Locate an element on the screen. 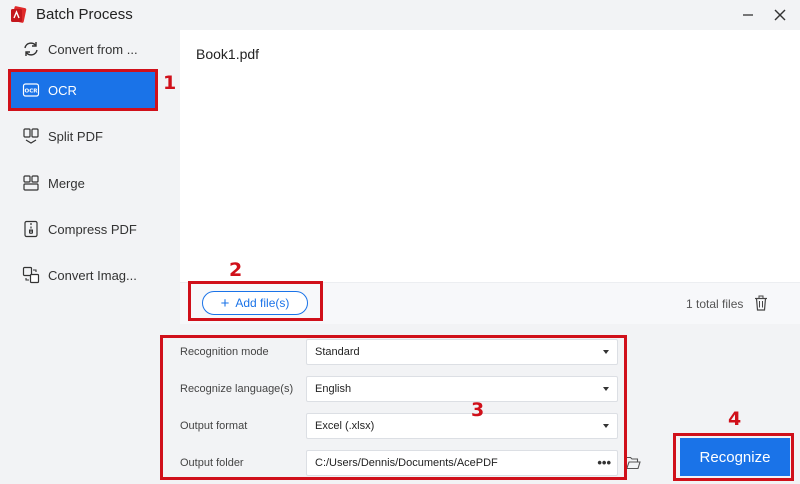  sidebar-item-label: Split PDF is located at coordinates (75, 136).